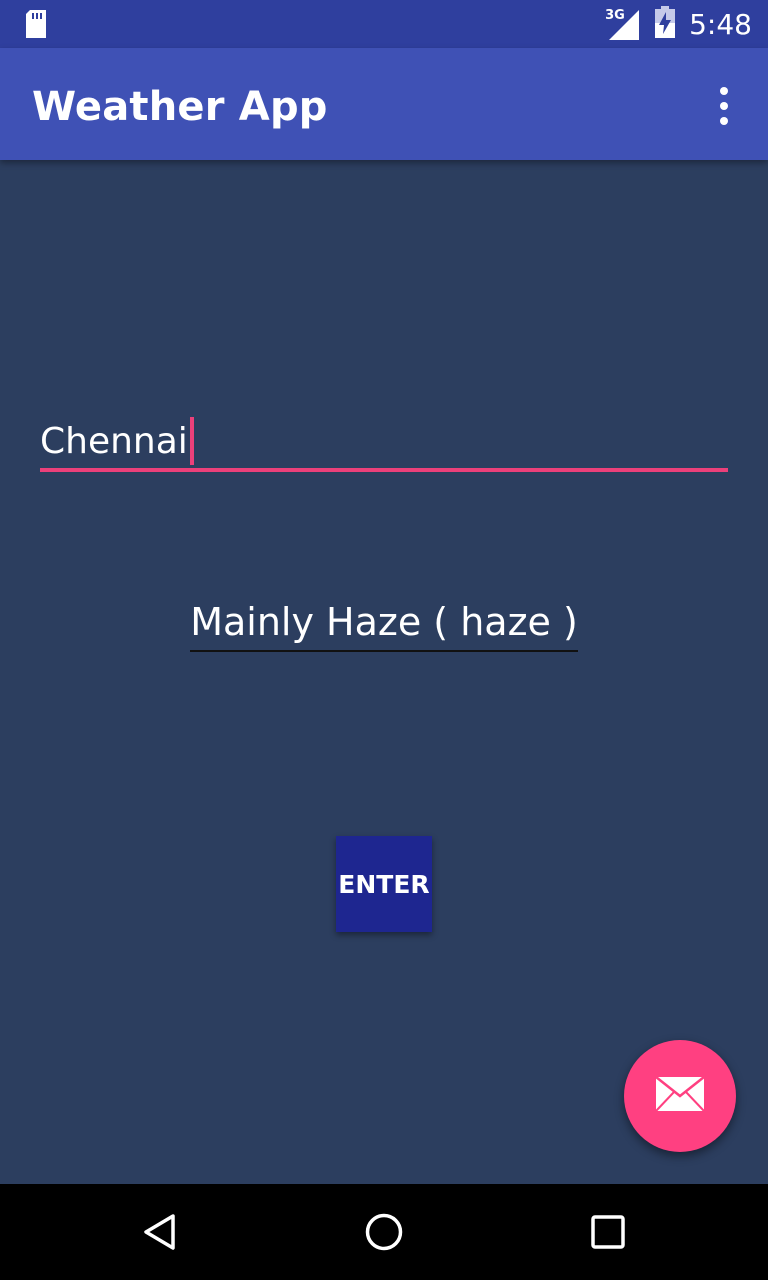 This screenshot has width=768, height=1280. Describe the element at coordinates (678, 24) in the screenshot. I see `status-icons: 3G 5:48` at that location.